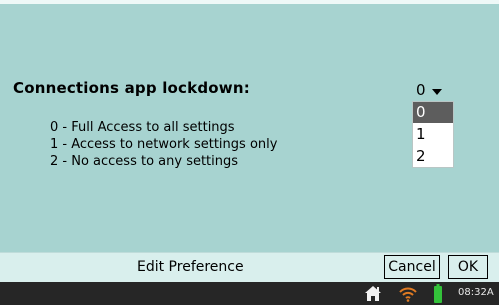 The height and width of the screenshot is (305, 499). I want to click on chevron-down-icon, so click(437, 92).